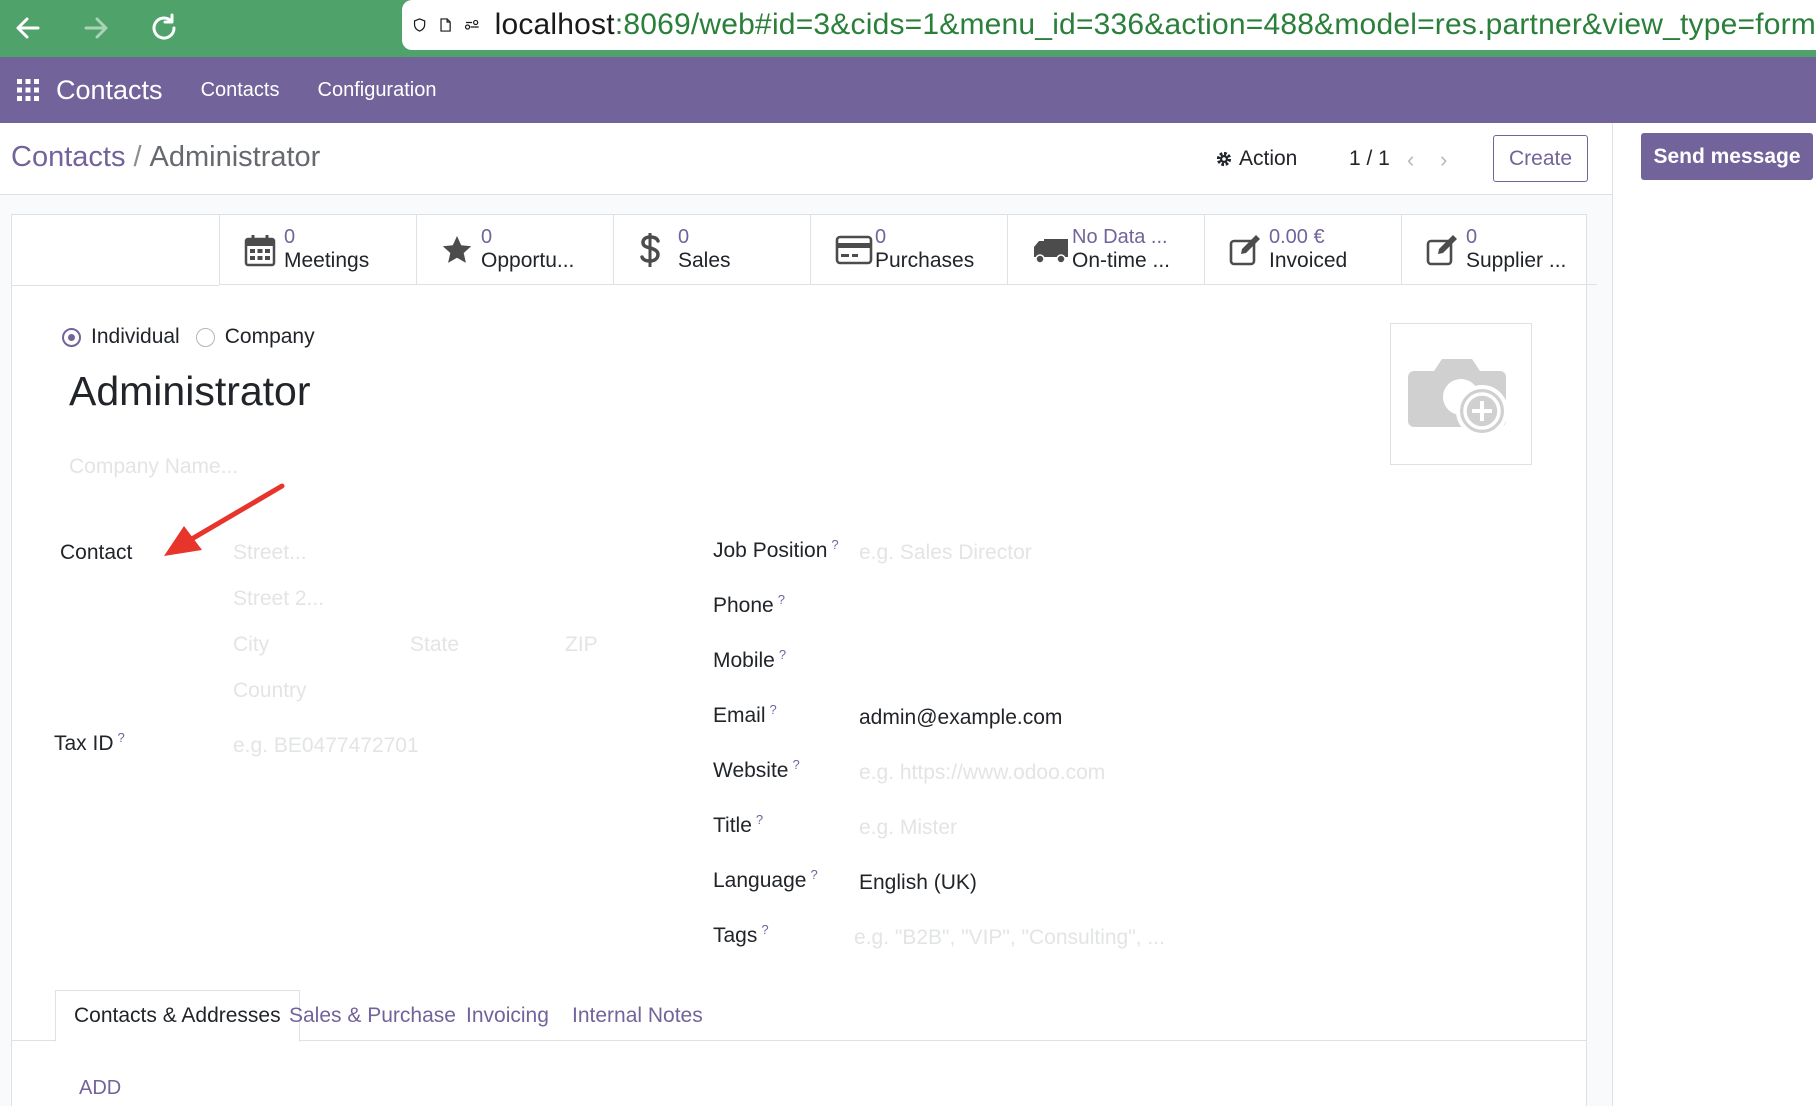 The image size is (1816, 1106). What do you see at coordinates (1540, 158) in the screenshot?
I see `create-button: Create` at bounding box center [1540, 158].